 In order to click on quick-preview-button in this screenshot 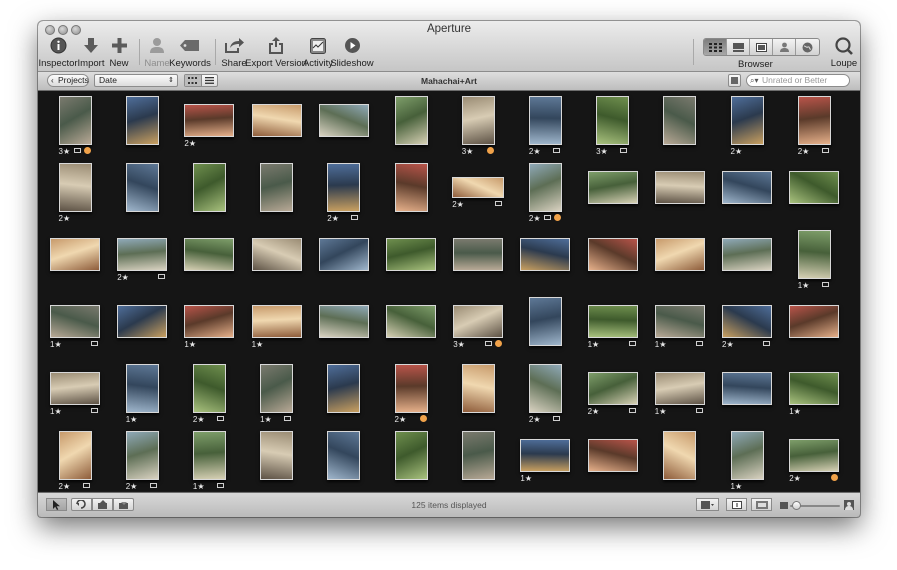, I will do `click(761, 504)`.